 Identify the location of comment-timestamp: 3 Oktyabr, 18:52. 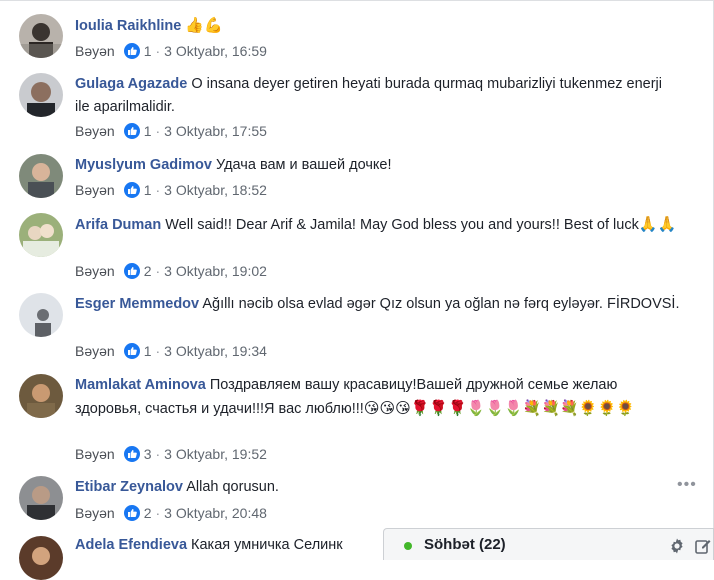
(215, 190).